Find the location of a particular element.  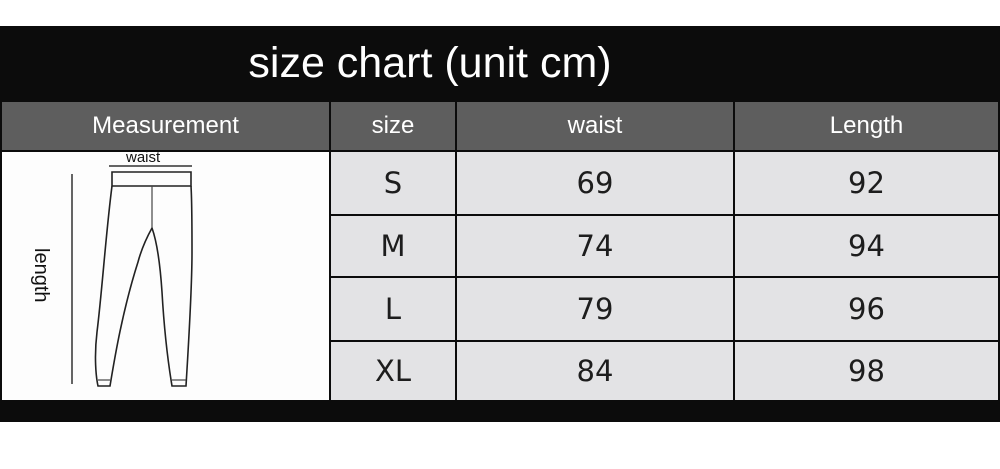

row-waist: 69 is located at coordinates (595, 183).